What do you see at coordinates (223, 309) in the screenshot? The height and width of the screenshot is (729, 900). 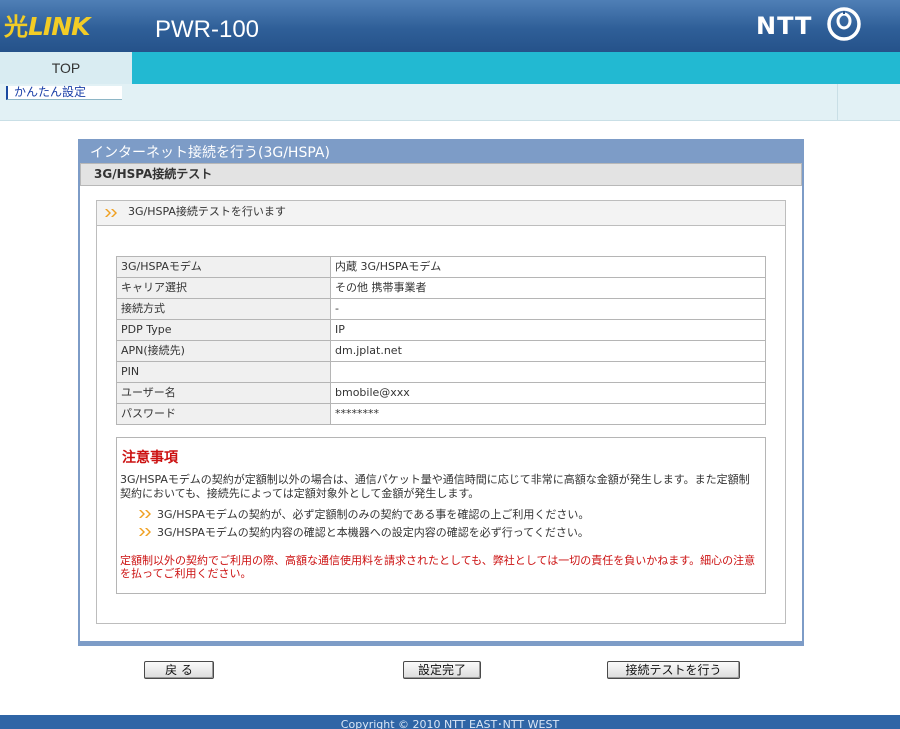 I see `setting-key: 接続方式` at bounding box center [223, 309].